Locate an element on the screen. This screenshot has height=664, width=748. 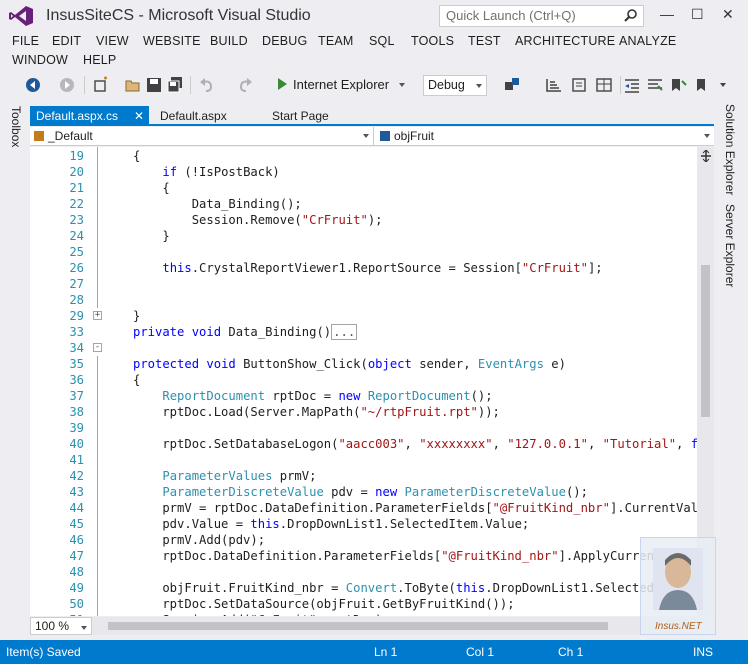
tab-default-aspx: Default.aspx is located at coordinates (204, 116).